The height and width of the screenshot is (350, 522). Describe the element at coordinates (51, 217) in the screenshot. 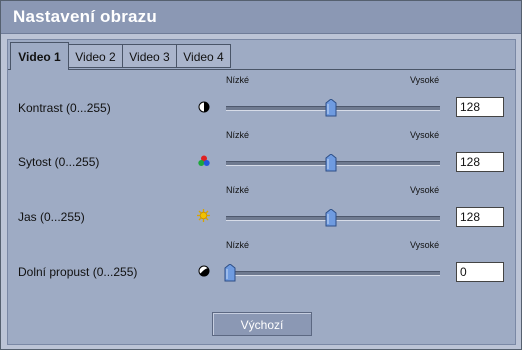

I see `brightness-label: Jas (0...255)` at that location.